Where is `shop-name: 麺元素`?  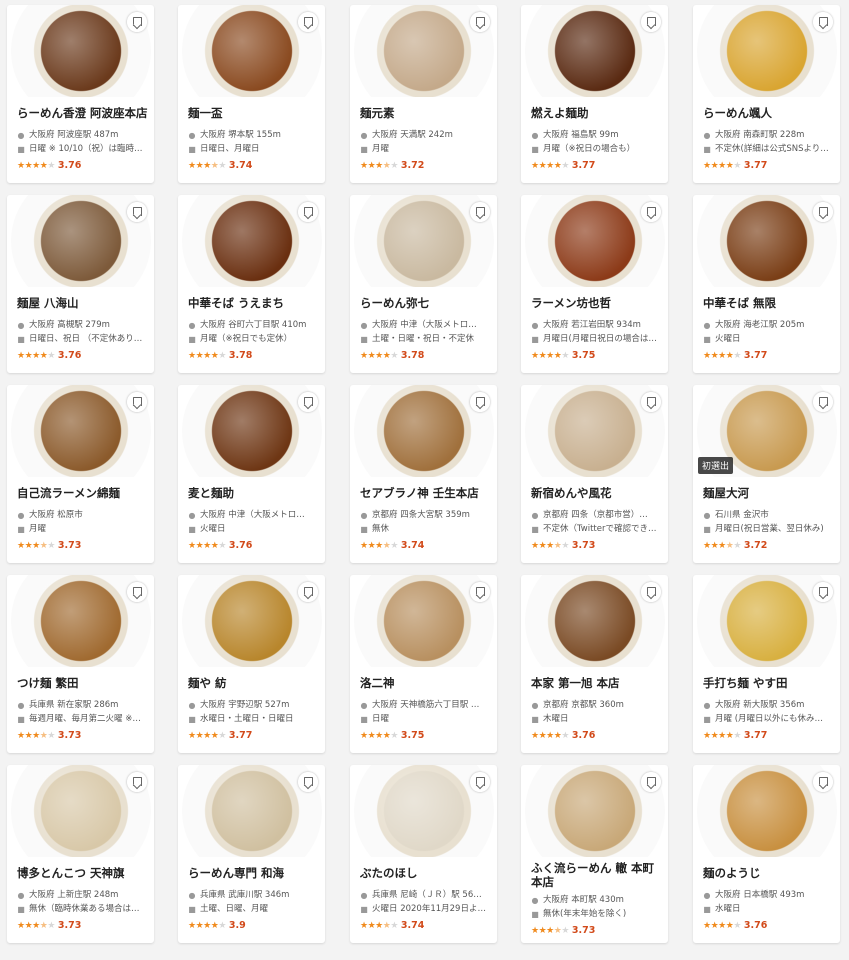
shop-name: 麺元素 is located at coordinates (425, 113).